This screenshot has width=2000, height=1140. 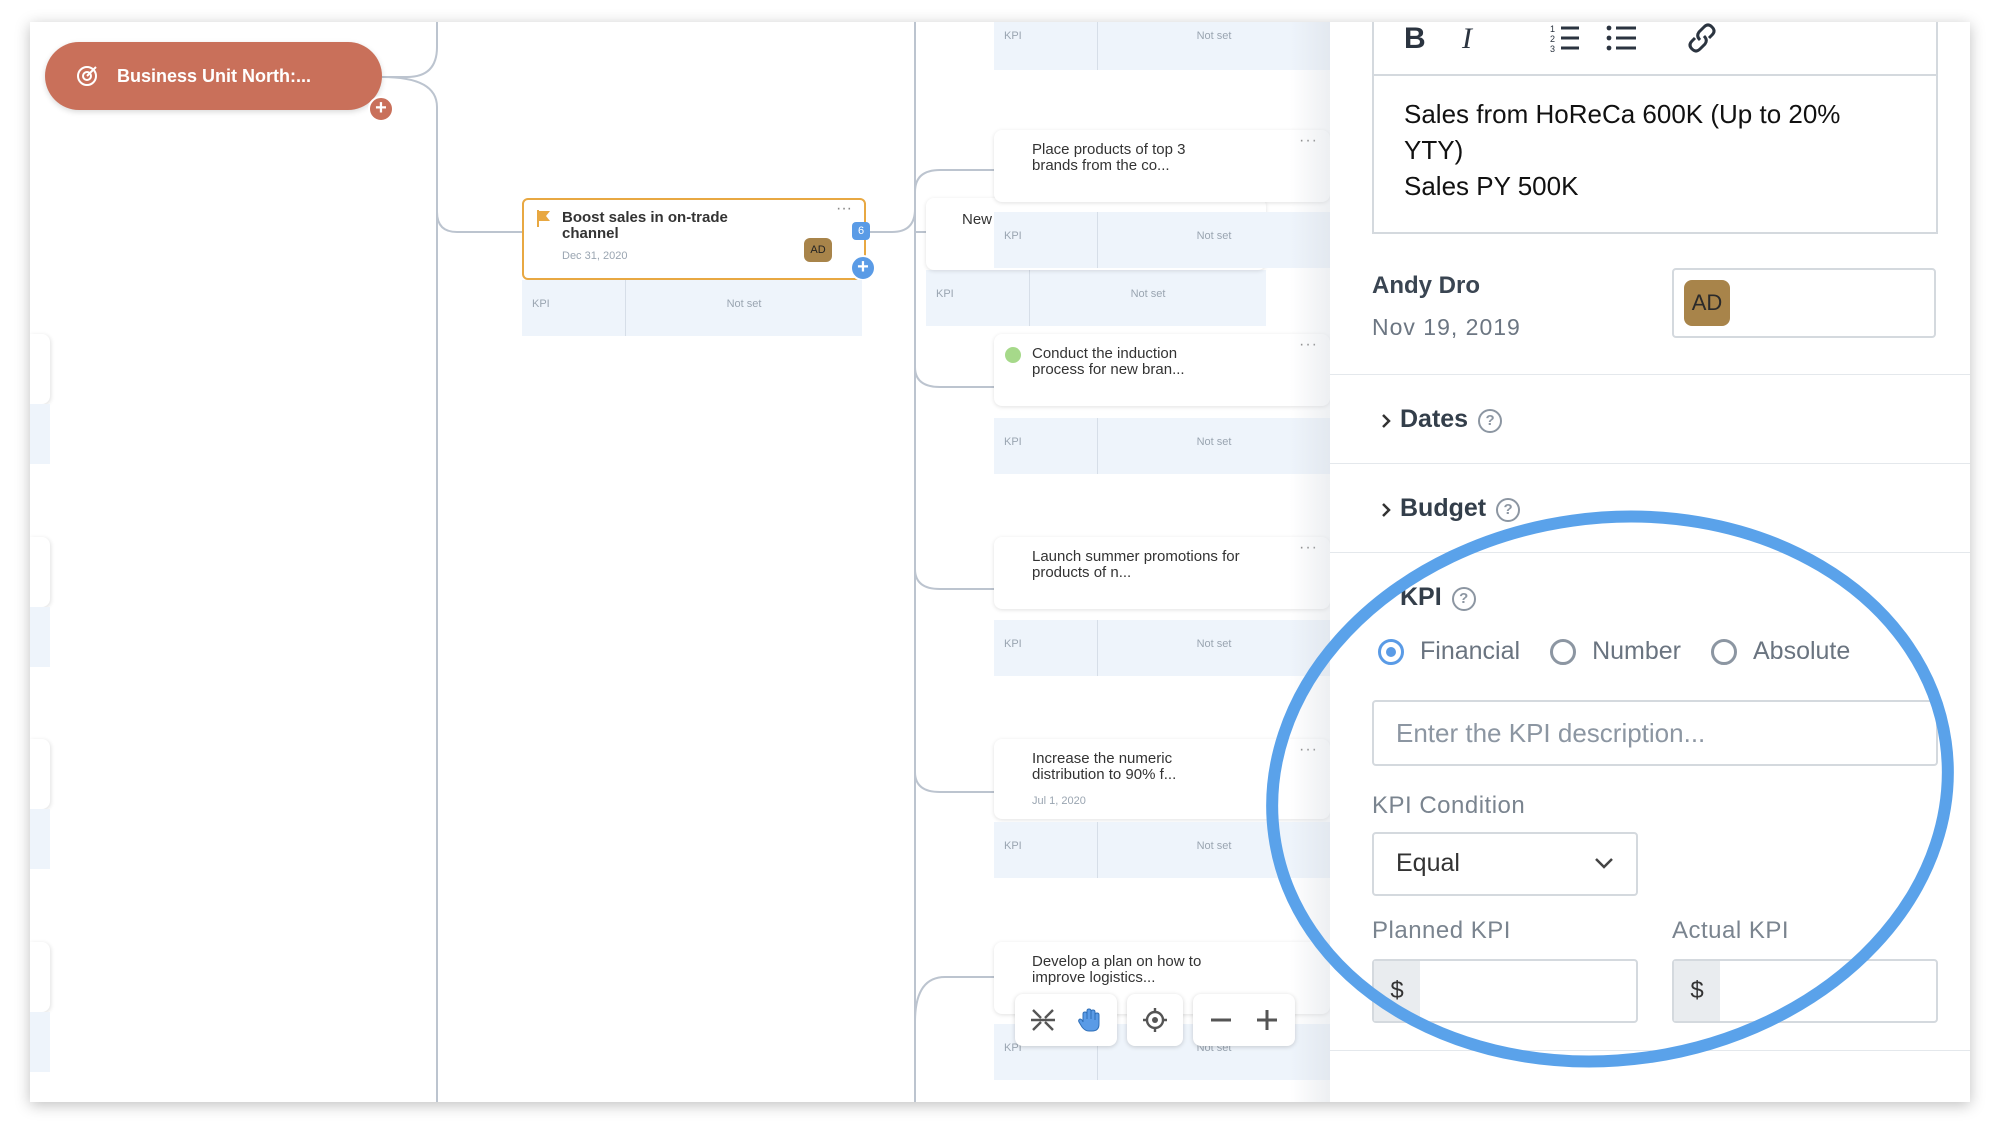 What do you see at coordinates (861, 231) in the screenshot?
I see `children-count-badge: 6` at bounding box center [861, 231].